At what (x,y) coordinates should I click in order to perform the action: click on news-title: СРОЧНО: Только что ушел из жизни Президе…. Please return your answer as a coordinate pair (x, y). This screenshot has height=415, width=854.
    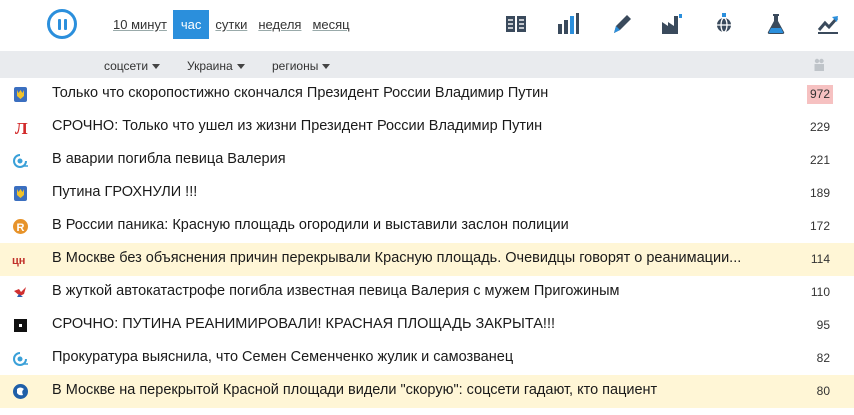
    Looking at the image, I should click on (402, 127).